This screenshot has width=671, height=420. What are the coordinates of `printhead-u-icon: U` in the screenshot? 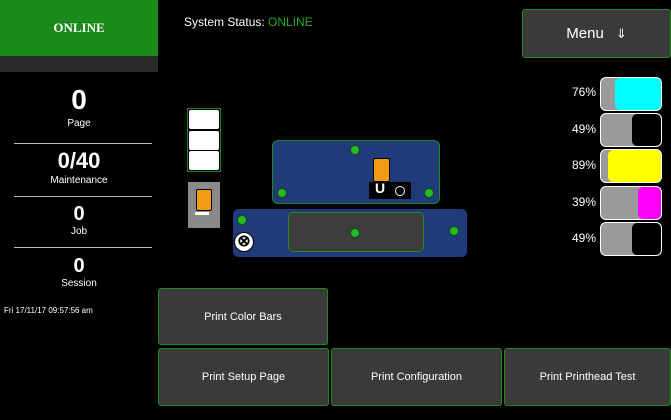 It's located at (380, 188).